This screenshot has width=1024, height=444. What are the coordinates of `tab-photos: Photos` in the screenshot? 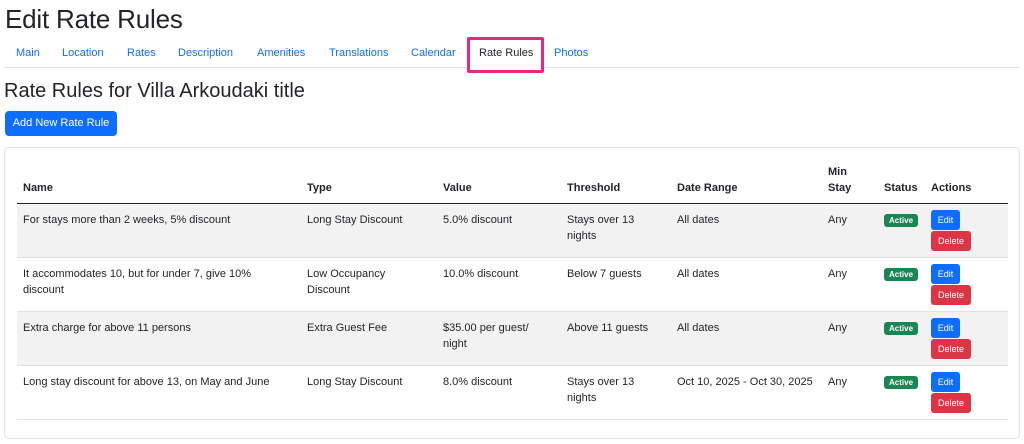 It's located at (571, 52).